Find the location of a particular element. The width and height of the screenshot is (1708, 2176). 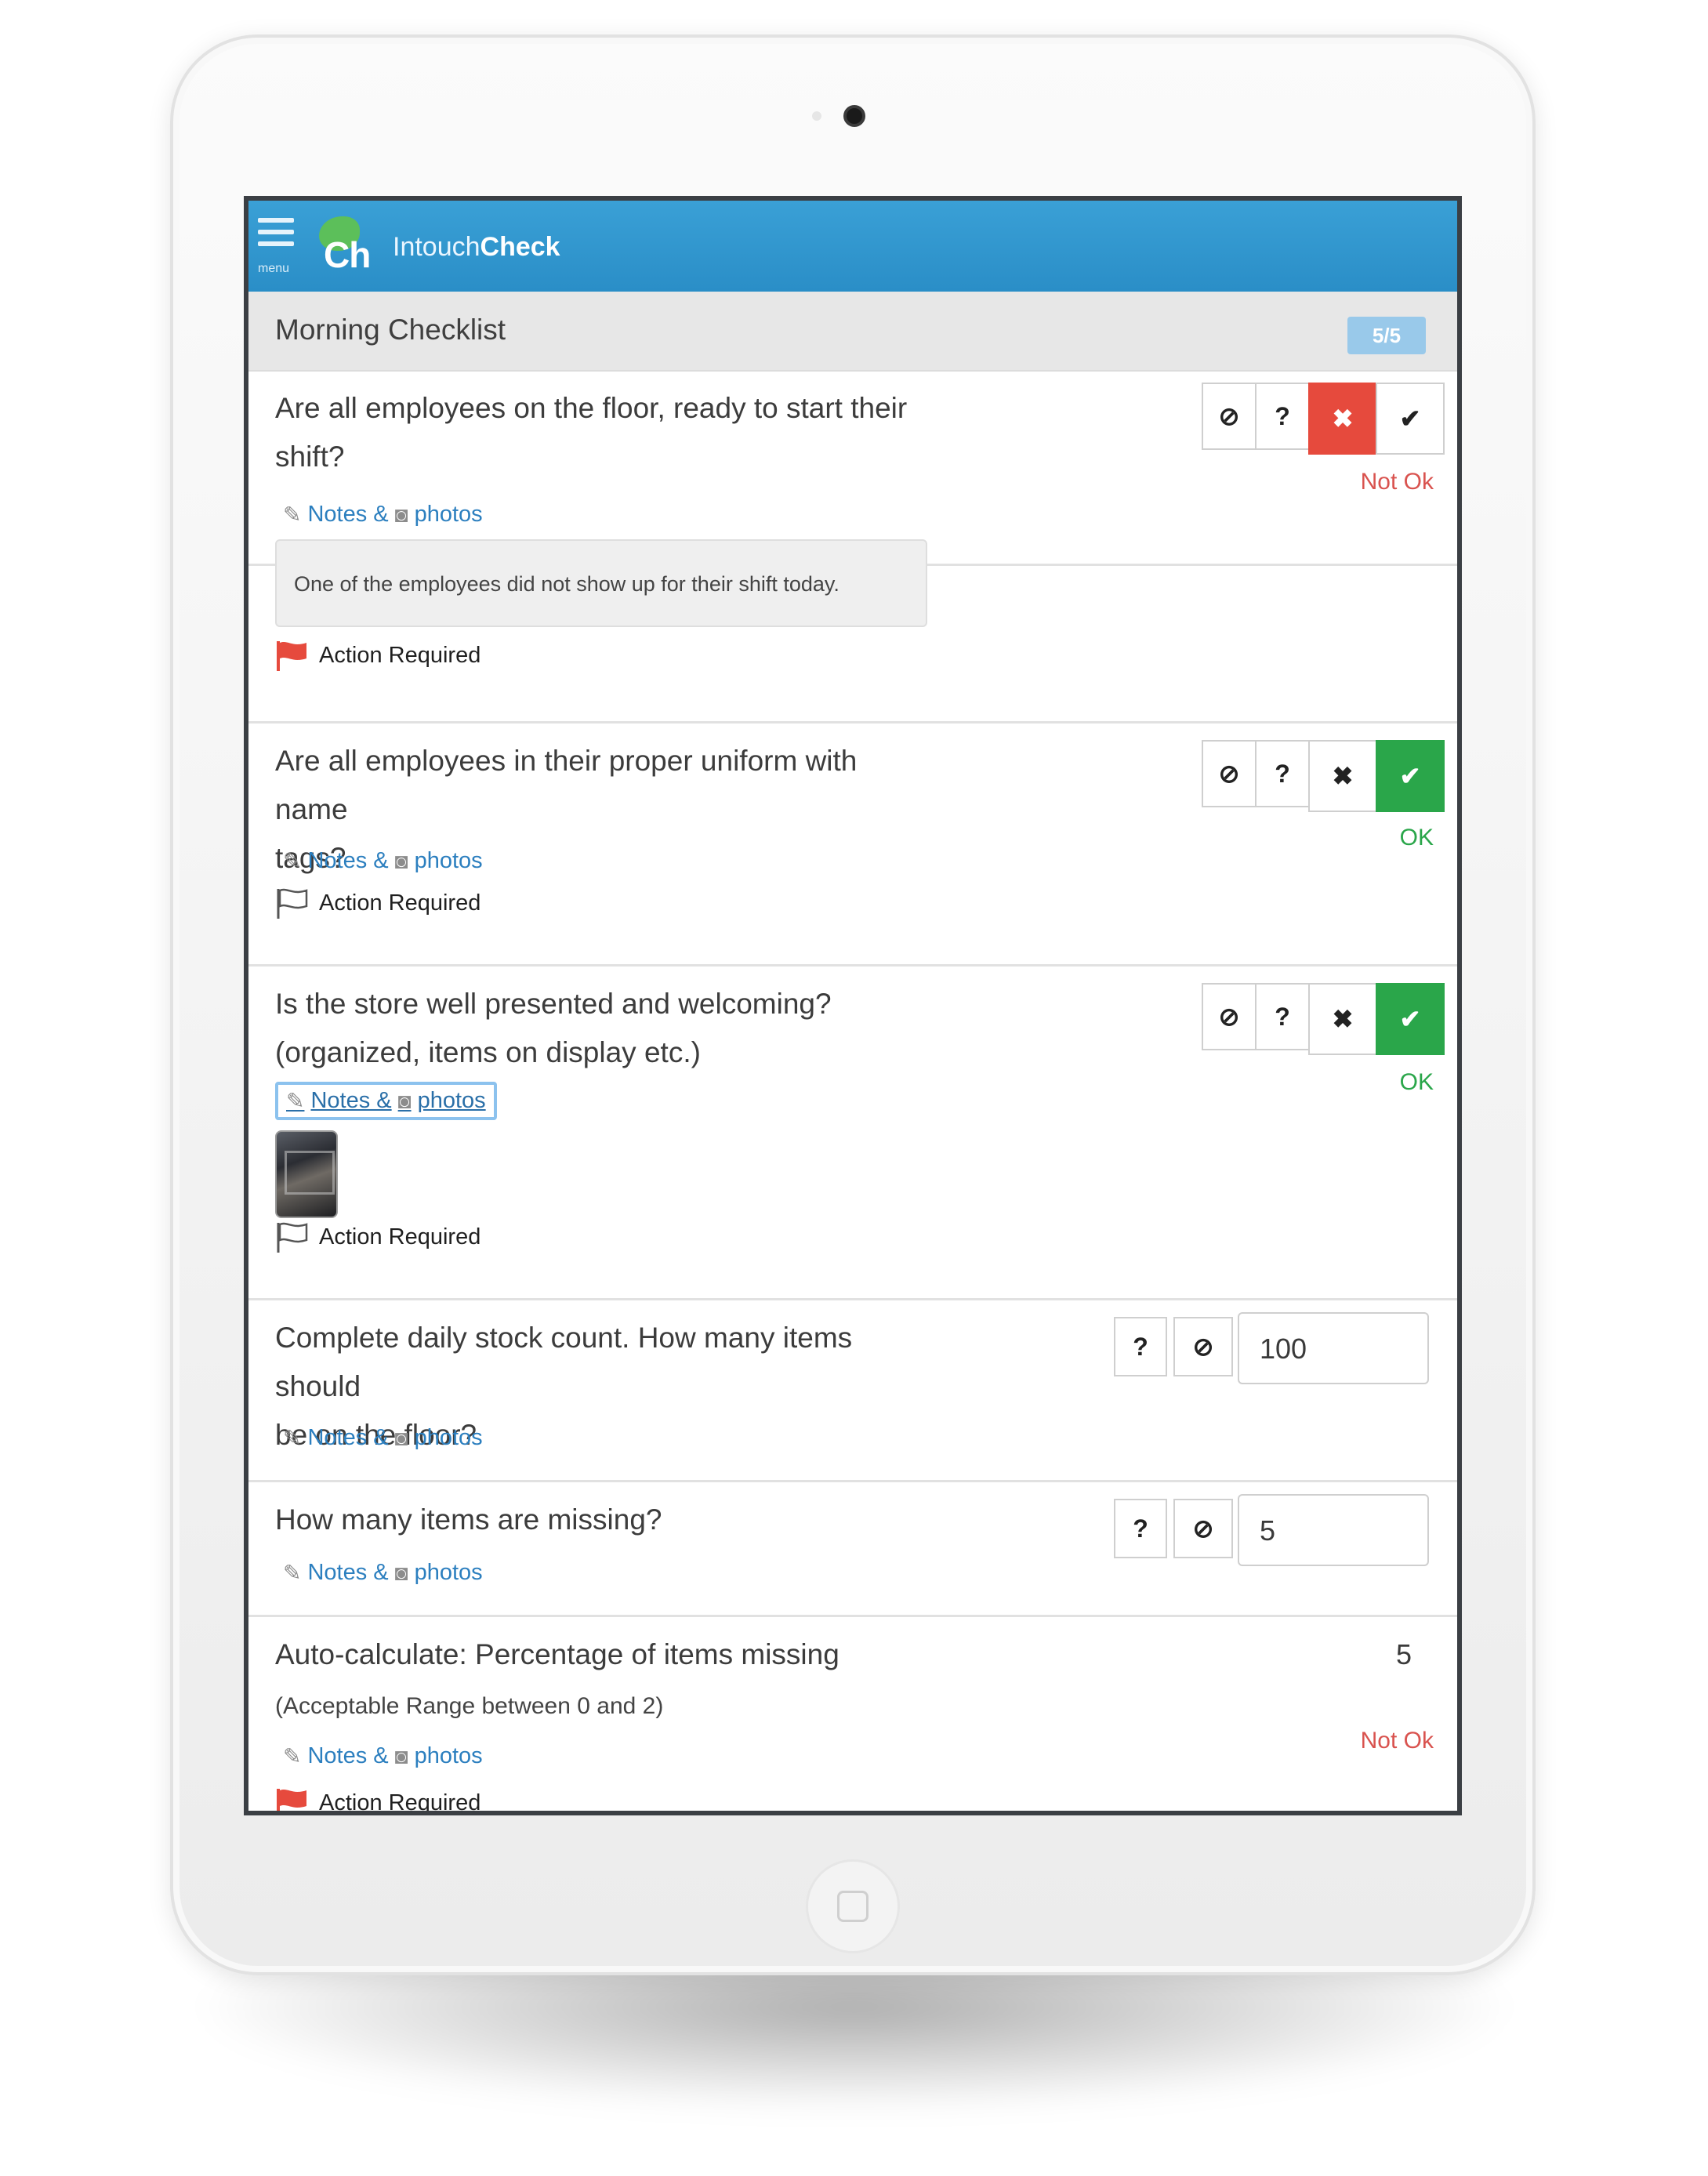

menu-icon is located at coordinates (276, 220).